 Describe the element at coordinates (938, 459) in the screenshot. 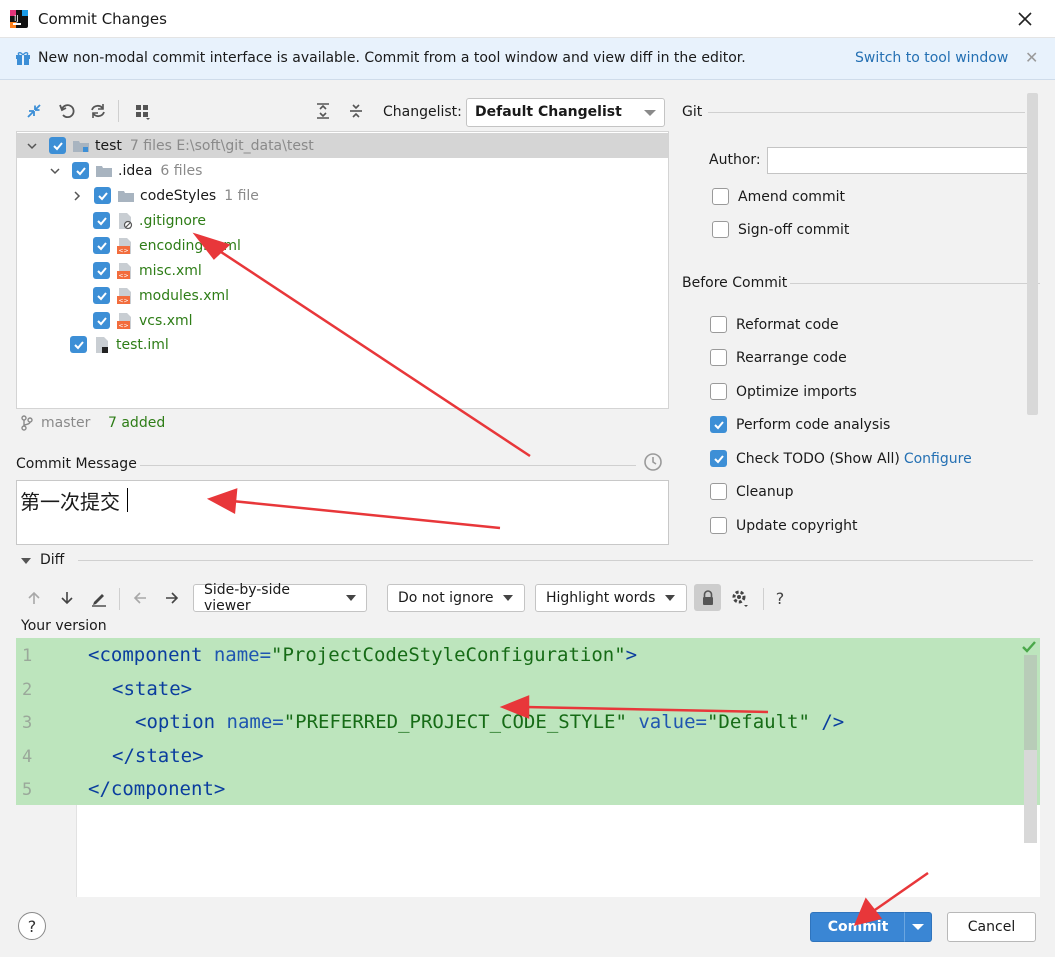

I see `configure-link: Configure` at that location.